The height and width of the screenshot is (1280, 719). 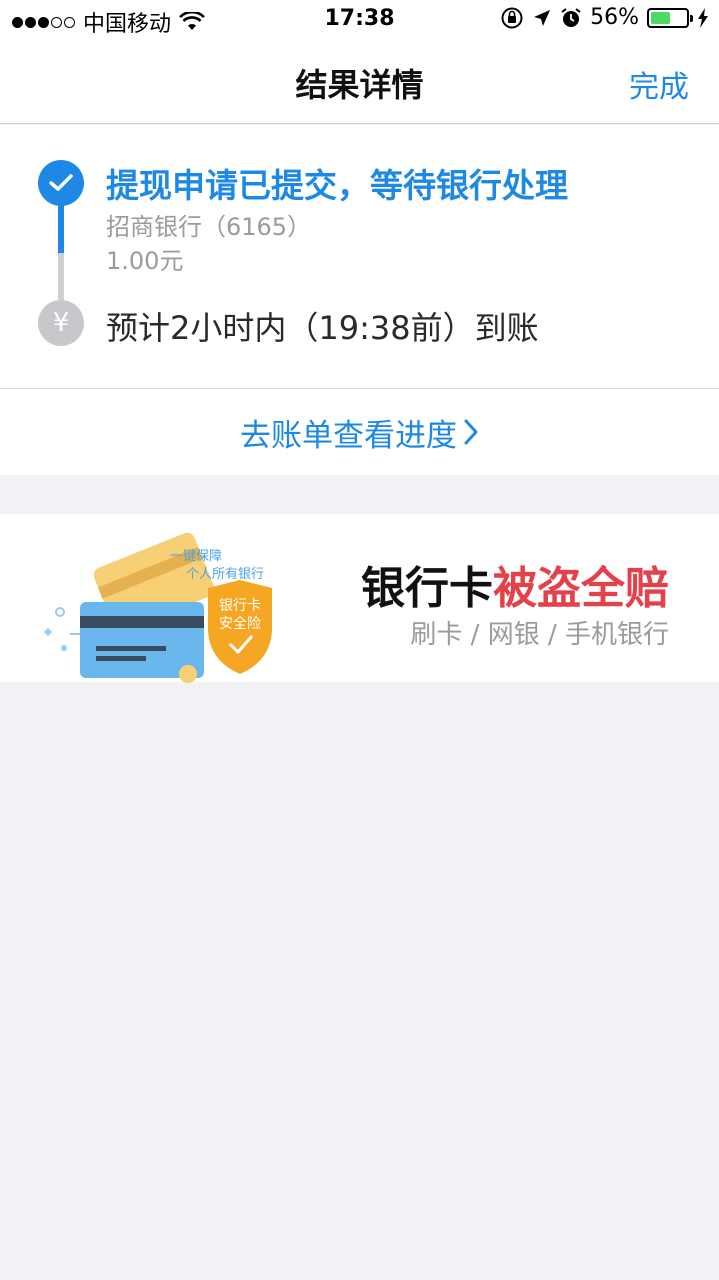 I want to click on navigation-bar: 结果详情 完成, so click(x=359, y=82).